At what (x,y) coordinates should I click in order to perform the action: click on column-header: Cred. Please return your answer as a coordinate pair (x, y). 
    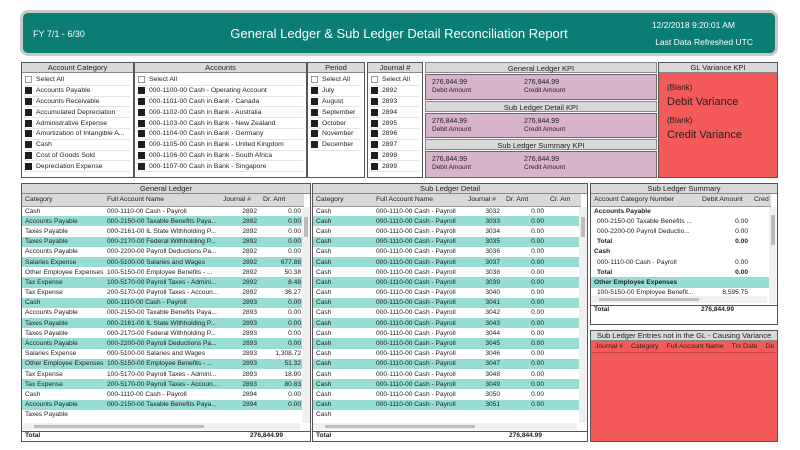
    Looking at the image, I should click on (761, 200).